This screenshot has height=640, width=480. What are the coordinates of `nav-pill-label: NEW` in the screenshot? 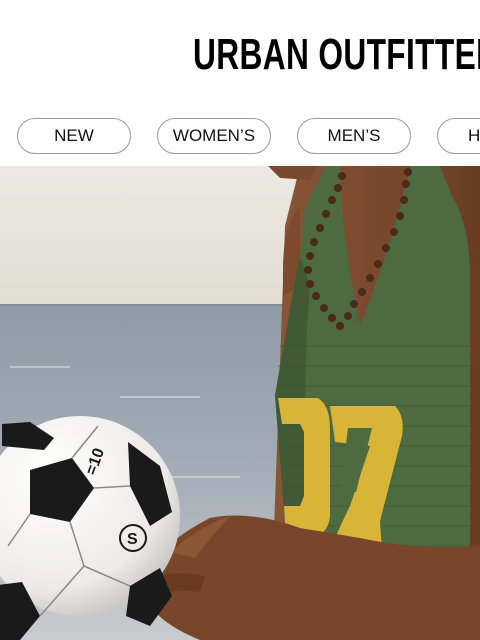 It's located at (74, 135).